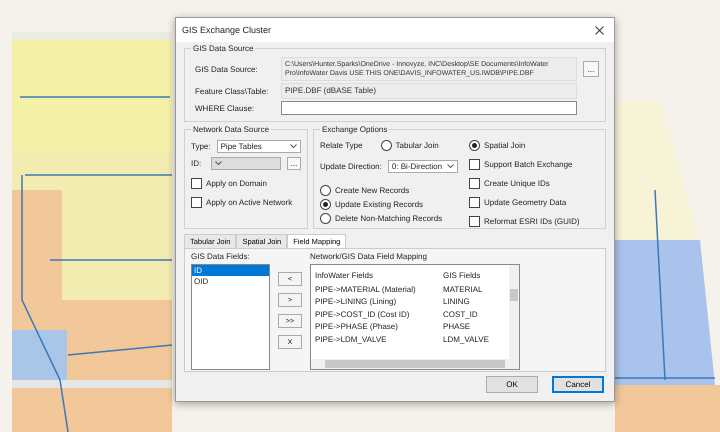 The image size is (720, 432). Describe the element at coordinates (463, 289) in the screenshot. I see `table-cell-text: MATERIAL` at that location.